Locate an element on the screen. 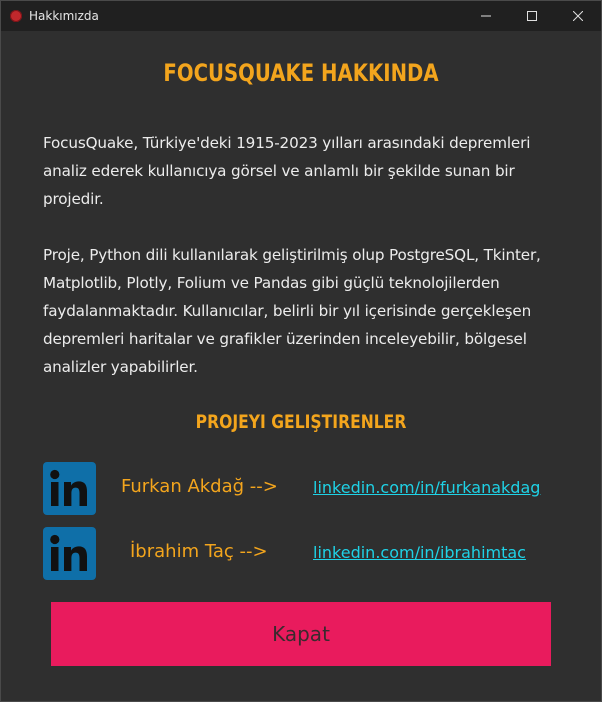  maximize-icon is located at coordinates (532, 16).